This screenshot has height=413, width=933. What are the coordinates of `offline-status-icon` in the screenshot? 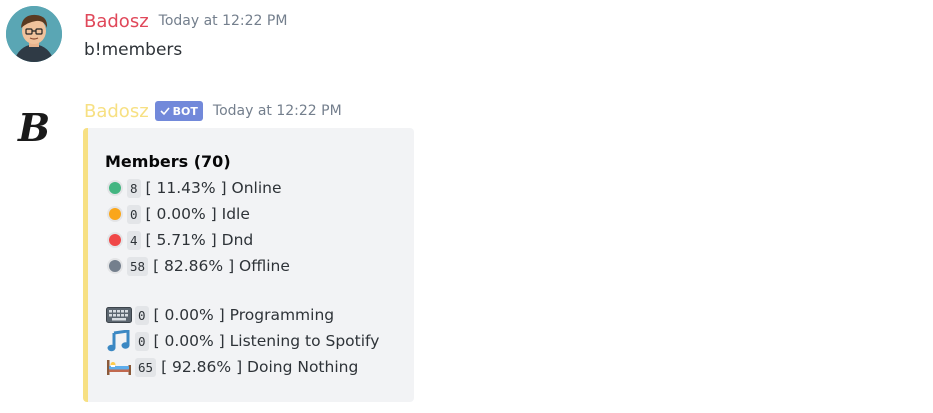 It's located at (115, 266).